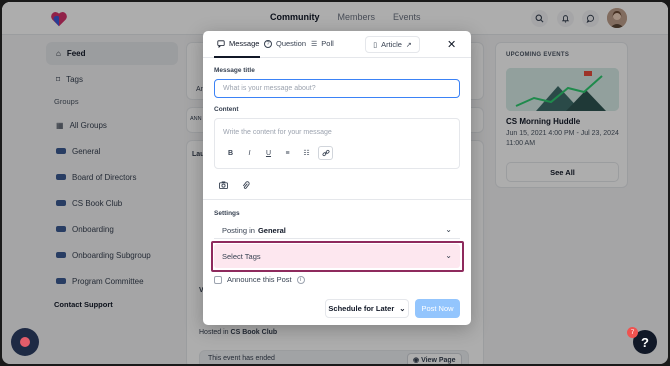 This screenshot has height=366, width=670. I want to click on select-tags-placeholder: Select Tags, so click(241, 256).